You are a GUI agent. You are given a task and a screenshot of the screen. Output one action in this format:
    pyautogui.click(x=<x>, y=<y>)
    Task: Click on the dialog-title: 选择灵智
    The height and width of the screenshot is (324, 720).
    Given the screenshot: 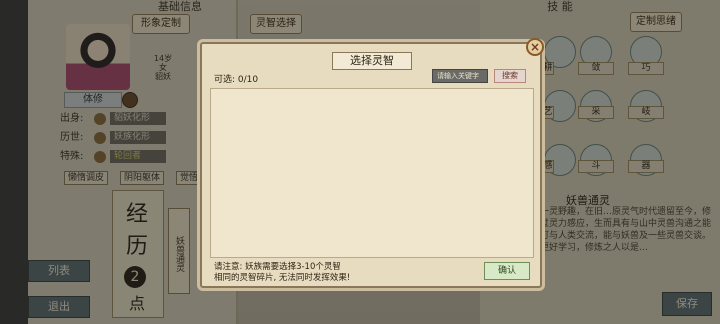 What is the action you would take?
    pyautogui.click(x=372, y=61)
    